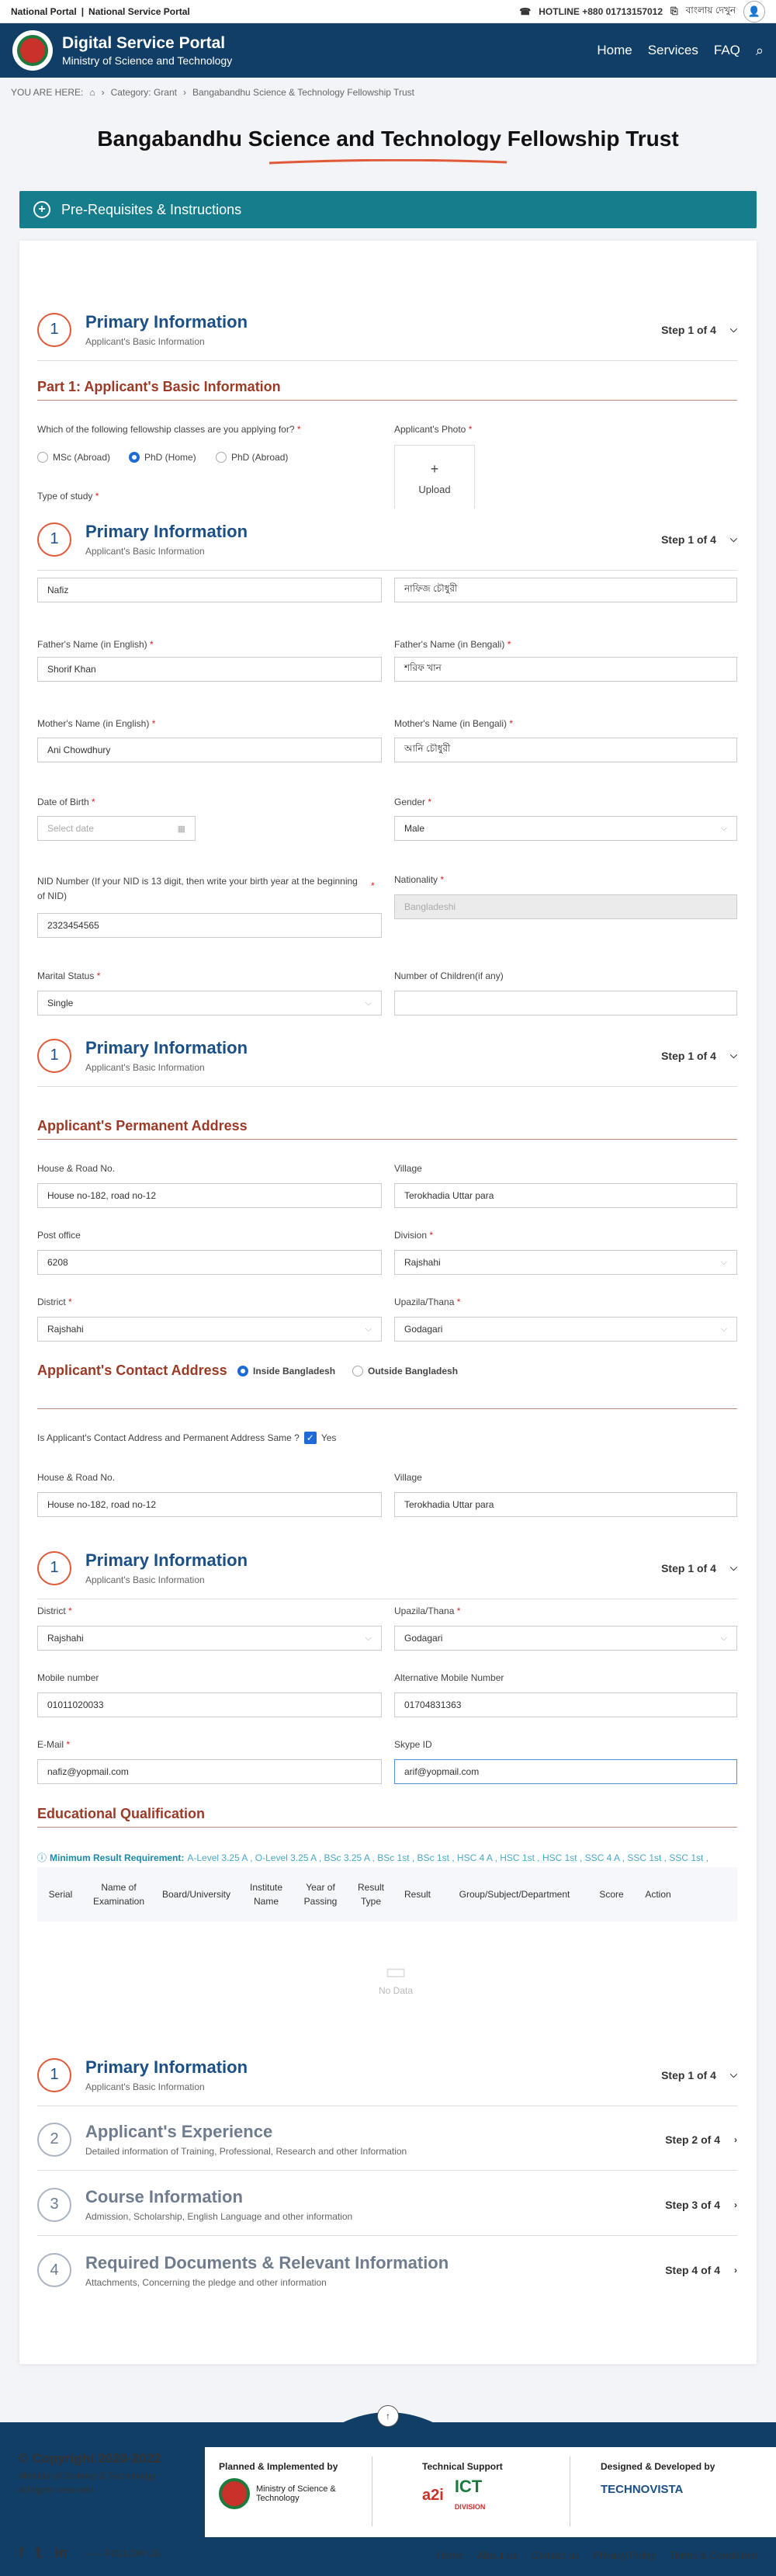 The height and width of the screenshot is (2576, 776). What do you see at coordinates (449, 975) in the screenshot?
I see `children-label: Number of Children(if any)` at bounding box center [449, 975].